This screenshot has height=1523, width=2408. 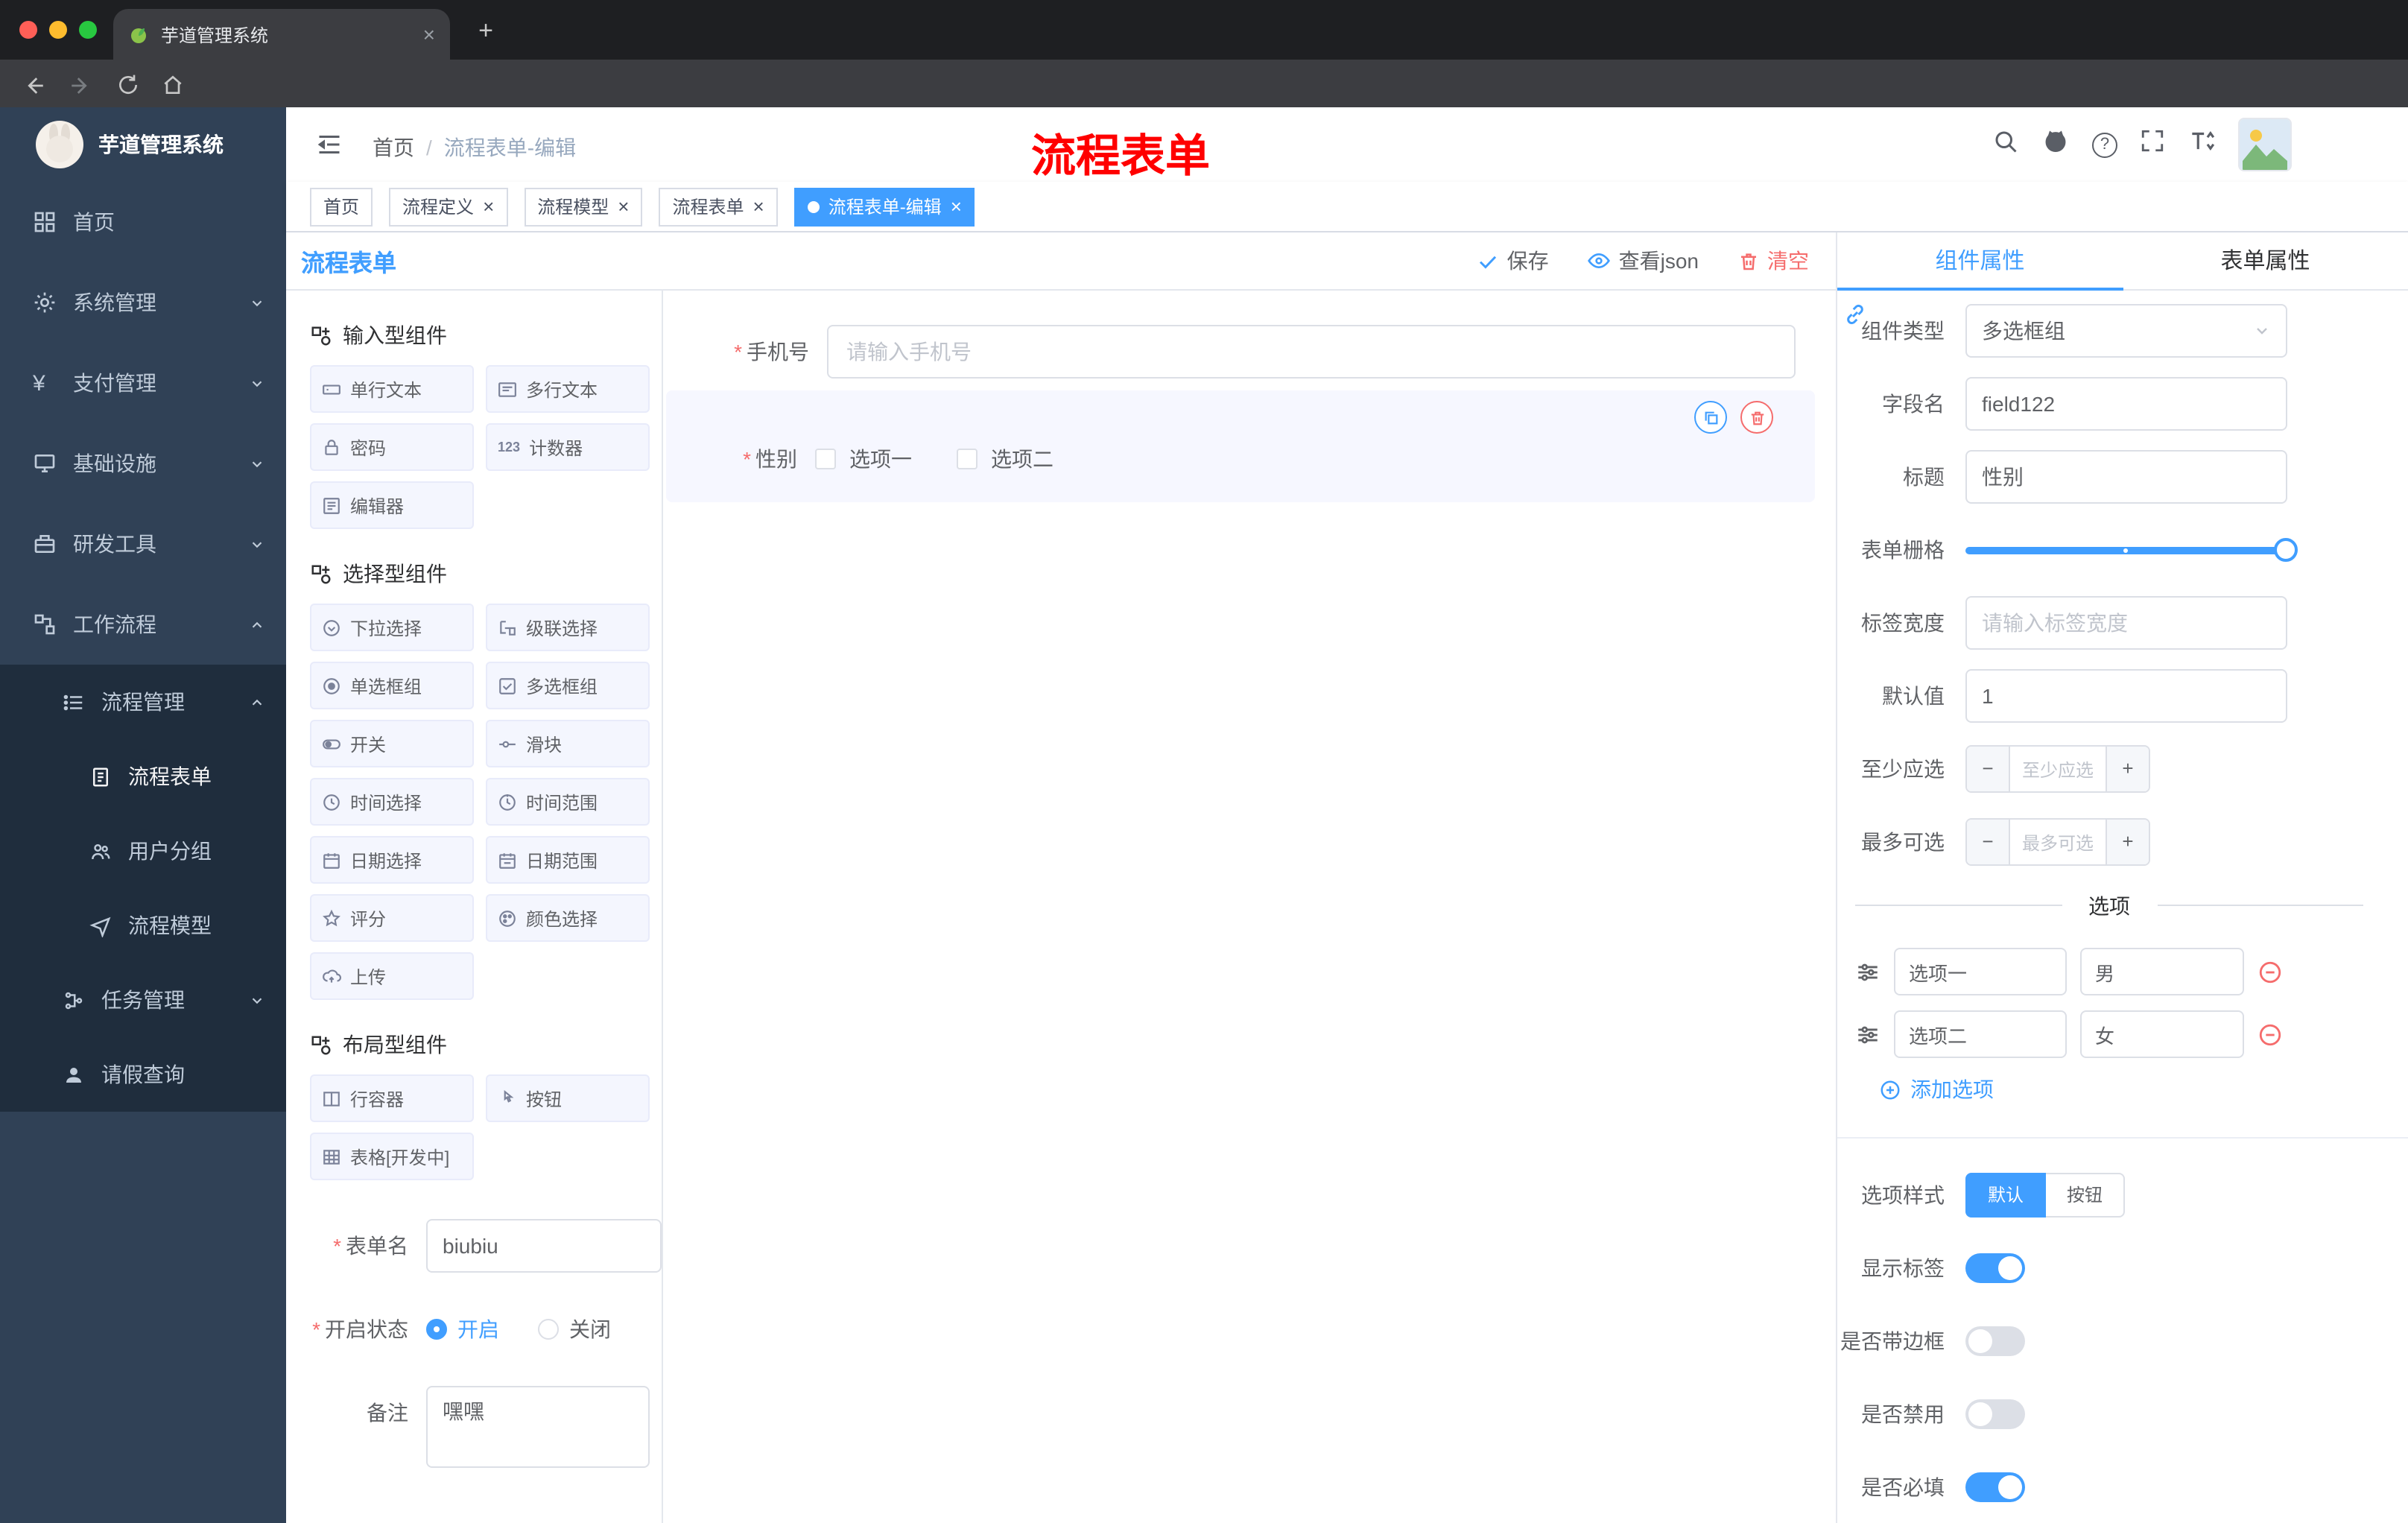 I want to click on sidebar-item-user-group: 用户分组, so click(x=143, y=851).